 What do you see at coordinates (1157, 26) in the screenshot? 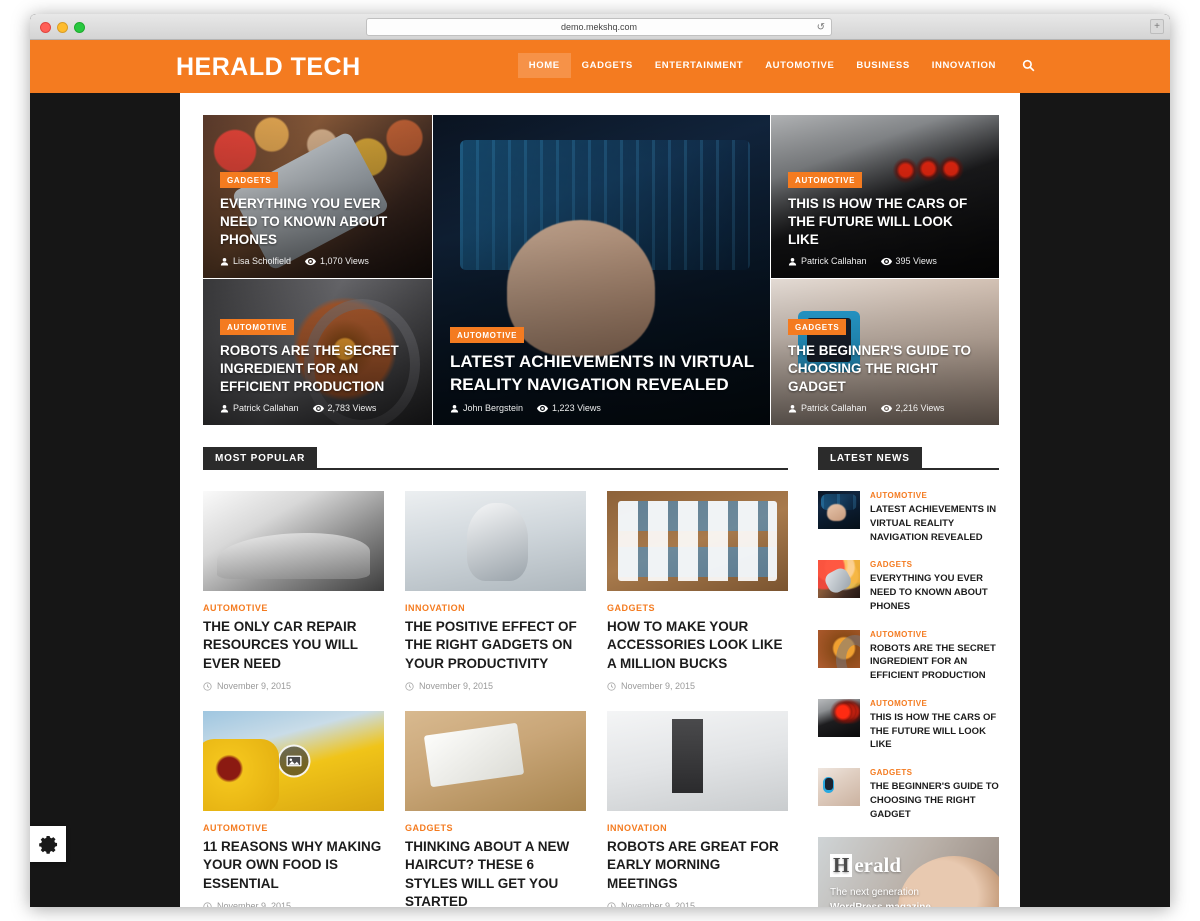
I see `new-tab-button: +` at bounding box center [1157, 26].